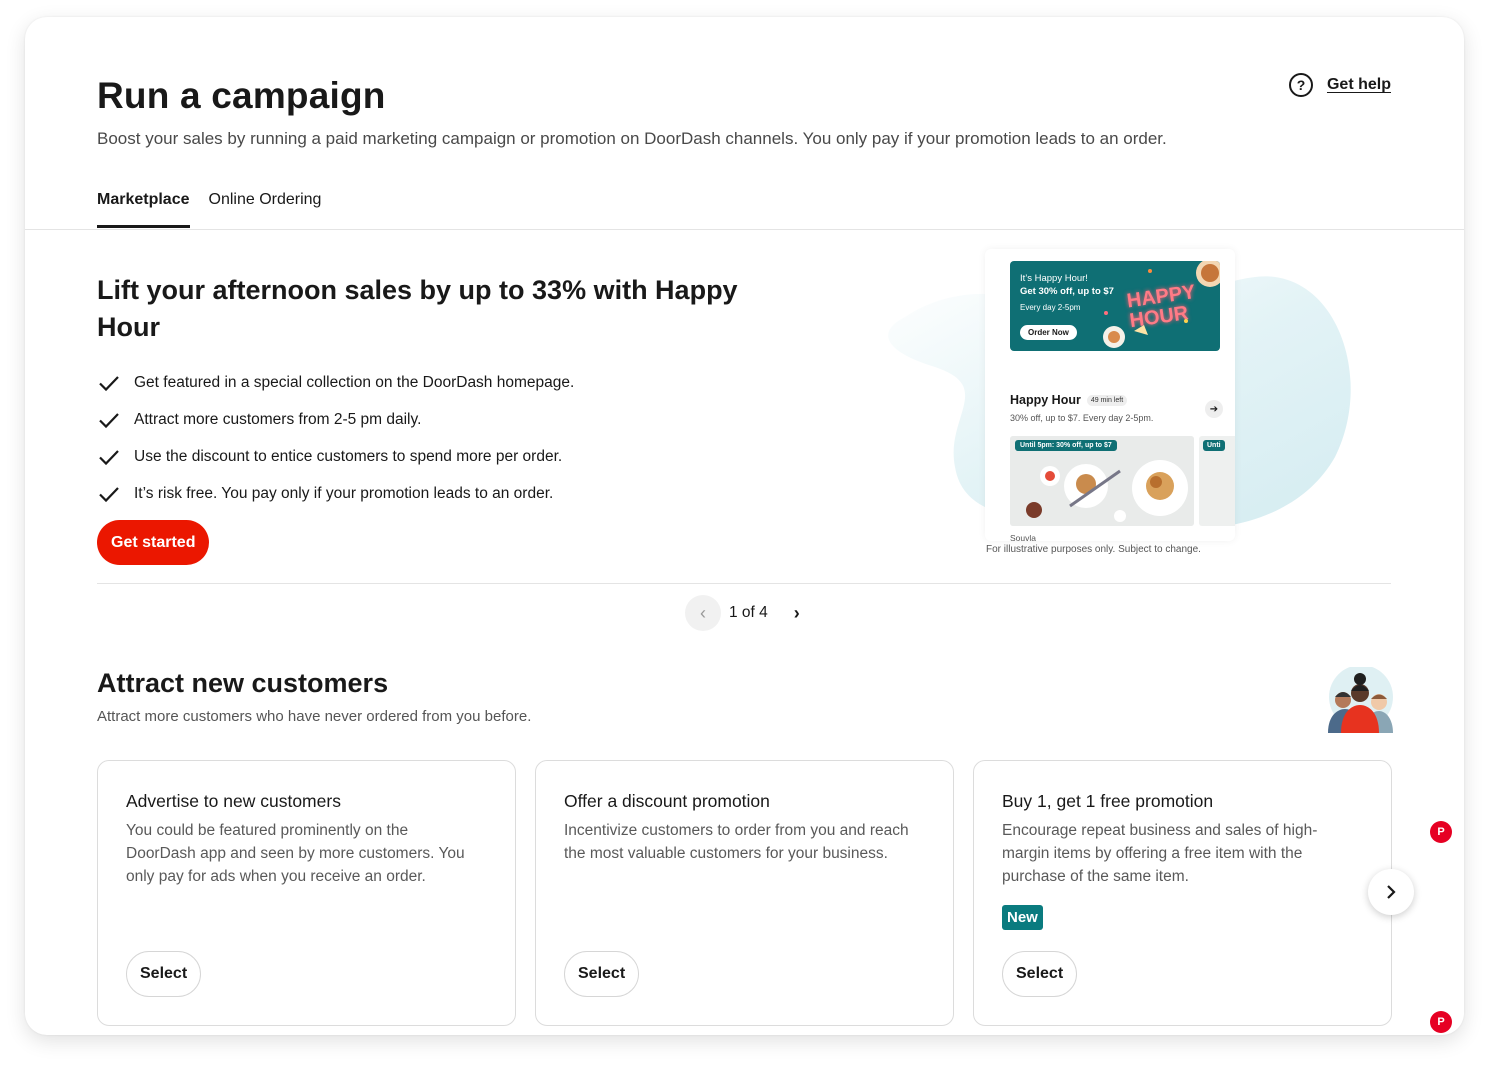 The width and height of the screenshot is (1489, 1067). I want to click on store-description: 30% off, up to $7. Every day 2-5pm., so click(1082, 418).